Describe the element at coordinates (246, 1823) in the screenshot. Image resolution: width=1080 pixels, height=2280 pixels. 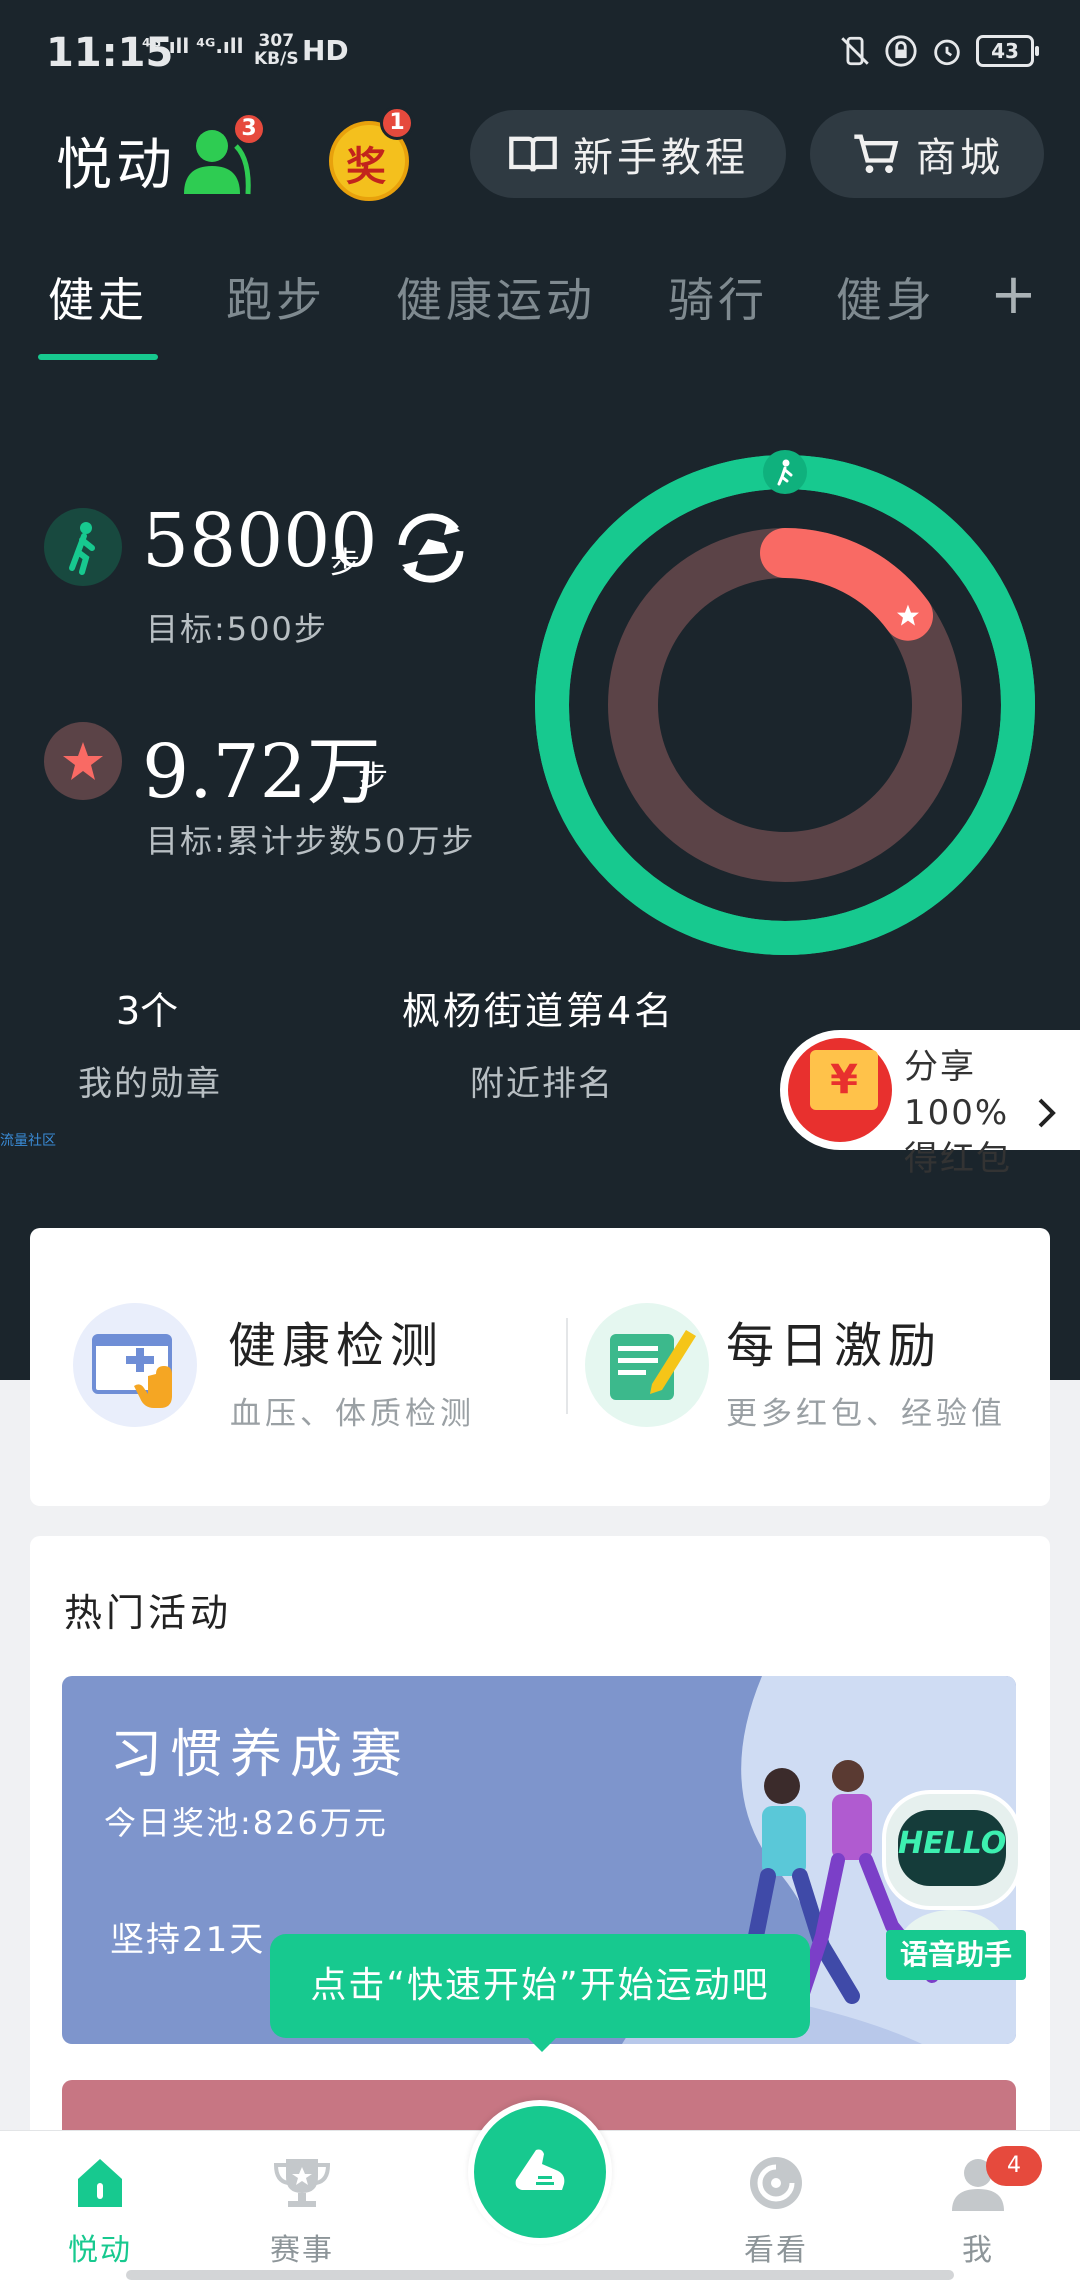
I see `banner-prize-pool: 今日奖池:826万元` at that location.